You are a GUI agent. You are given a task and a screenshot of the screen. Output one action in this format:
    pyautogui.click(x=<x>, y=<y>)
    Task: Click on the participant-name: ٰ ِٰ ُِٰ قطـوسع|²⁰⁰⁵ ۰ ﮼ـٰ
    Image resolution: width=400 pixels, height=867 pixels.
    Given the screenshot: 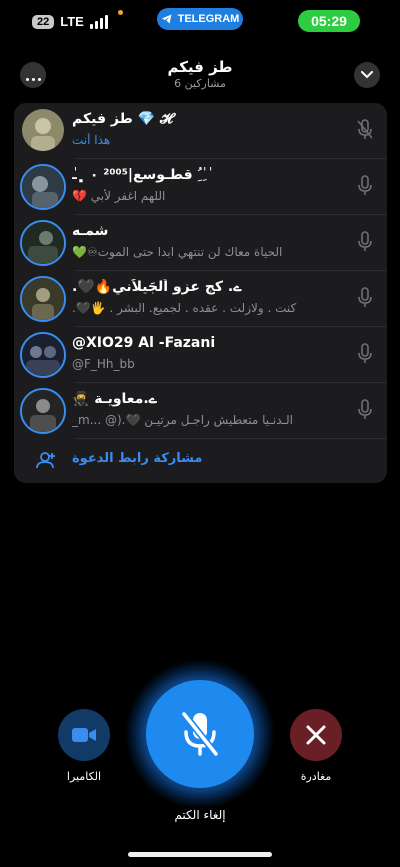 What is the action you would take?
    pyautogui.click(x=140, y=175)
    